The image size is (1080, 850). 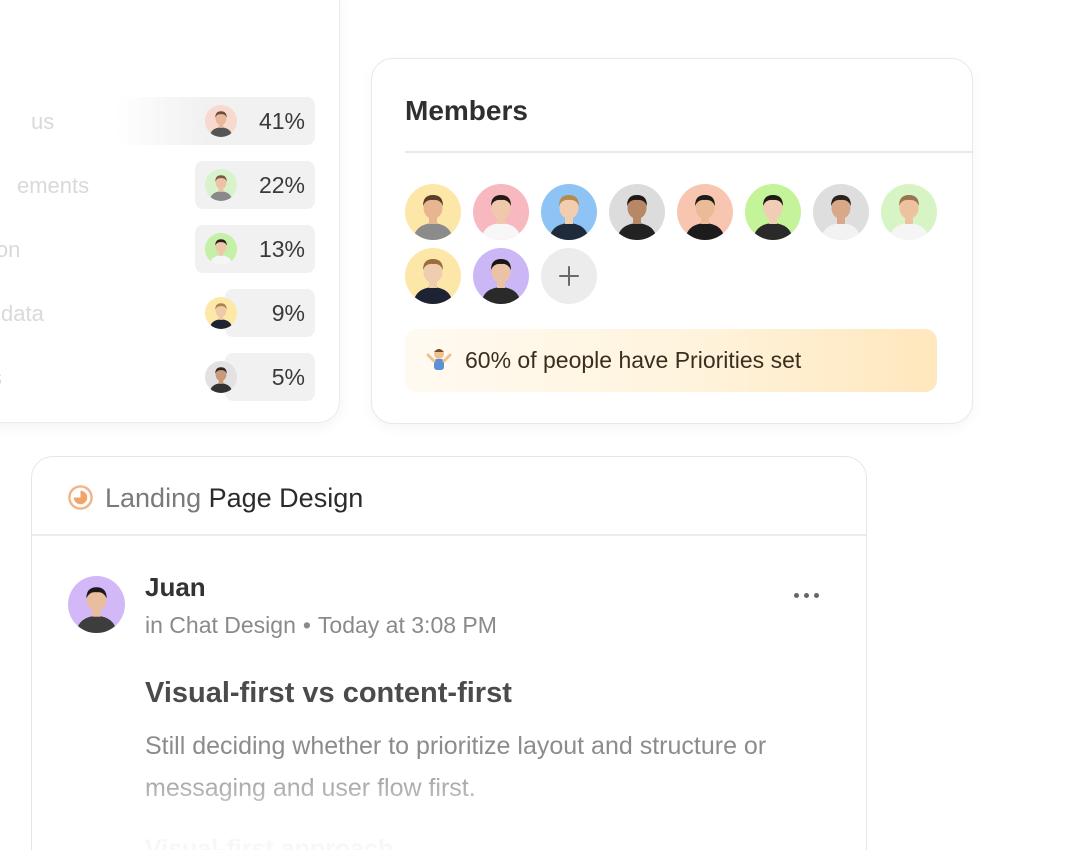 I want to click on stat-label: ements, so click(x=53, y=185).